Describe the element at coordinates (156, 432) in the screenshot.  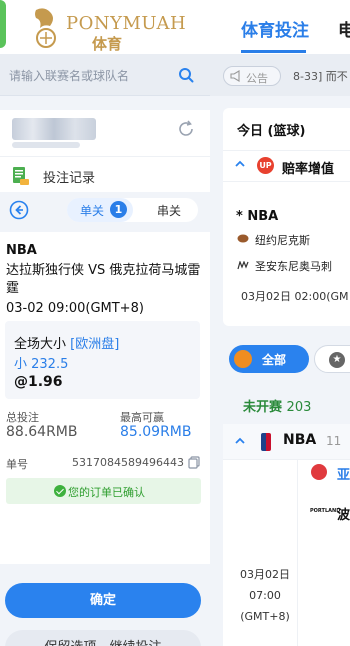
I see `max-win-value: 85.09RMB` at that location.